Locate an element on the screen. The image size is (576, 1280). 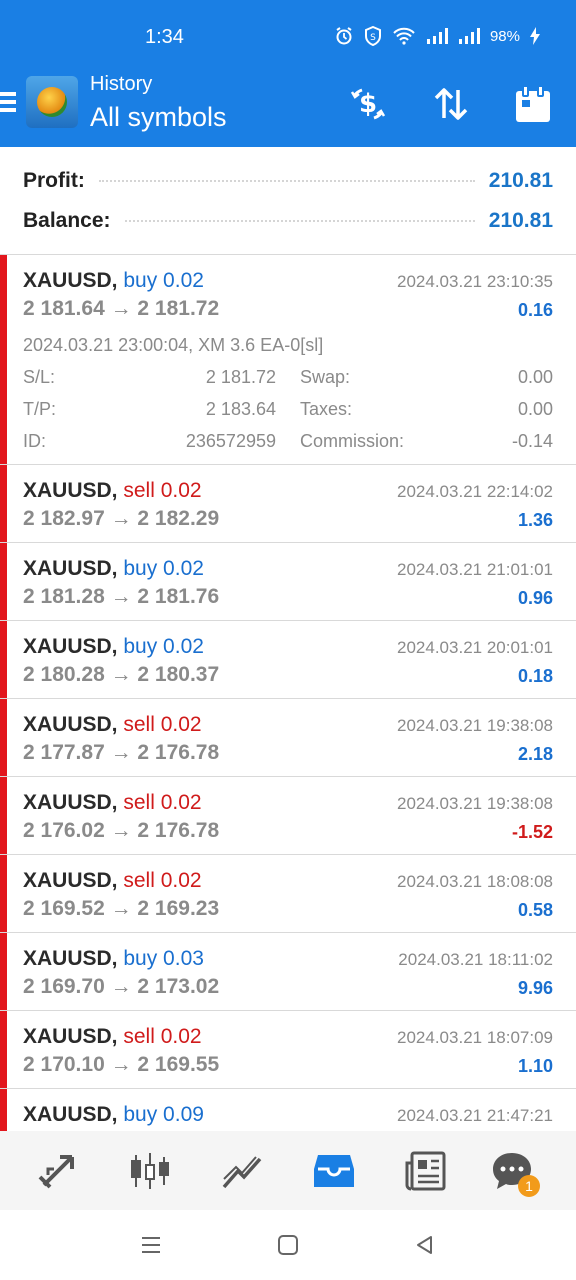
tp-label: T/P: is located at coordinates (40, 409).